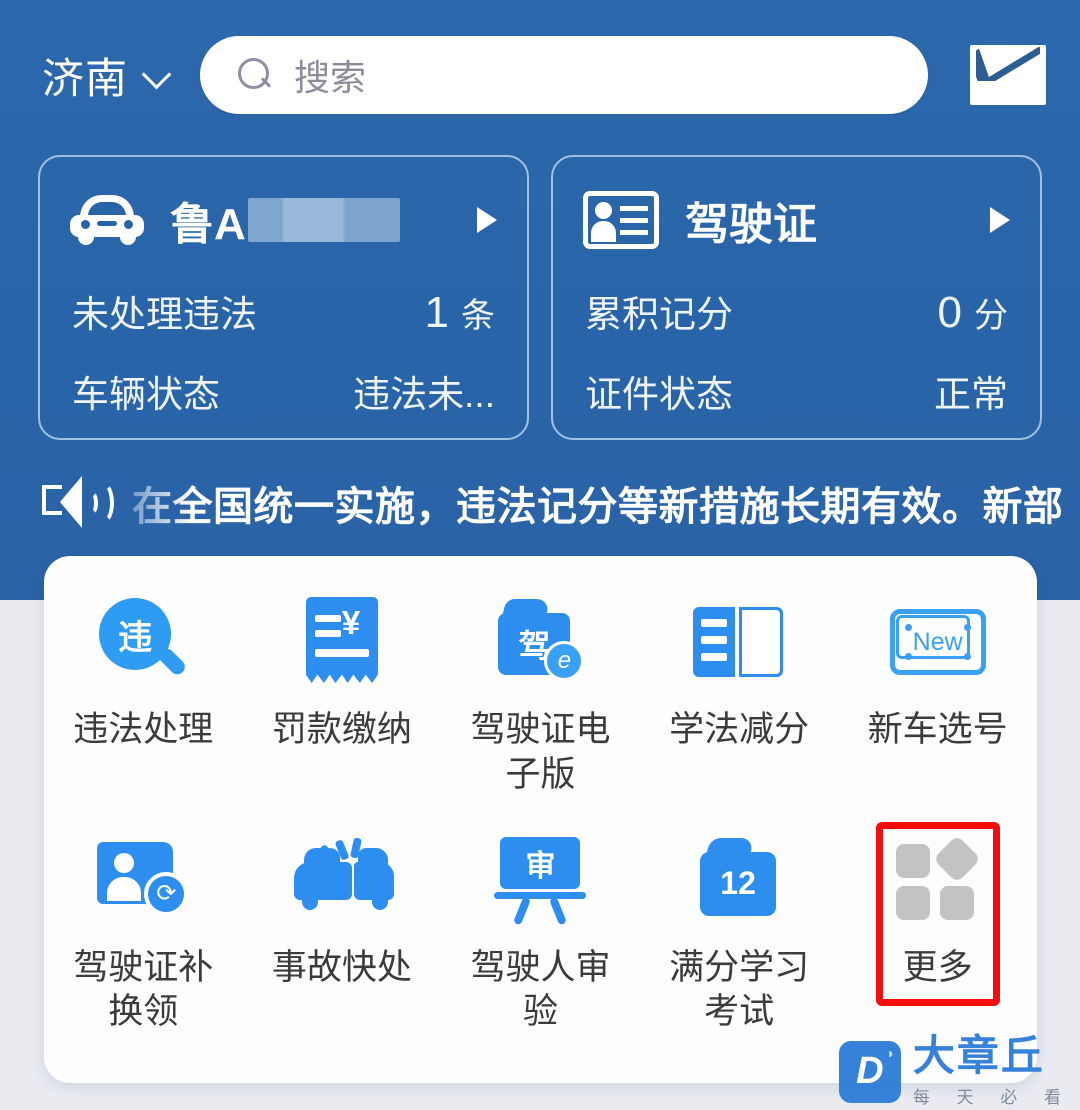 This screenshot has width=1080, height=1110. I want to click on vehicle-card-header: 鲁A, so click(283, 220).